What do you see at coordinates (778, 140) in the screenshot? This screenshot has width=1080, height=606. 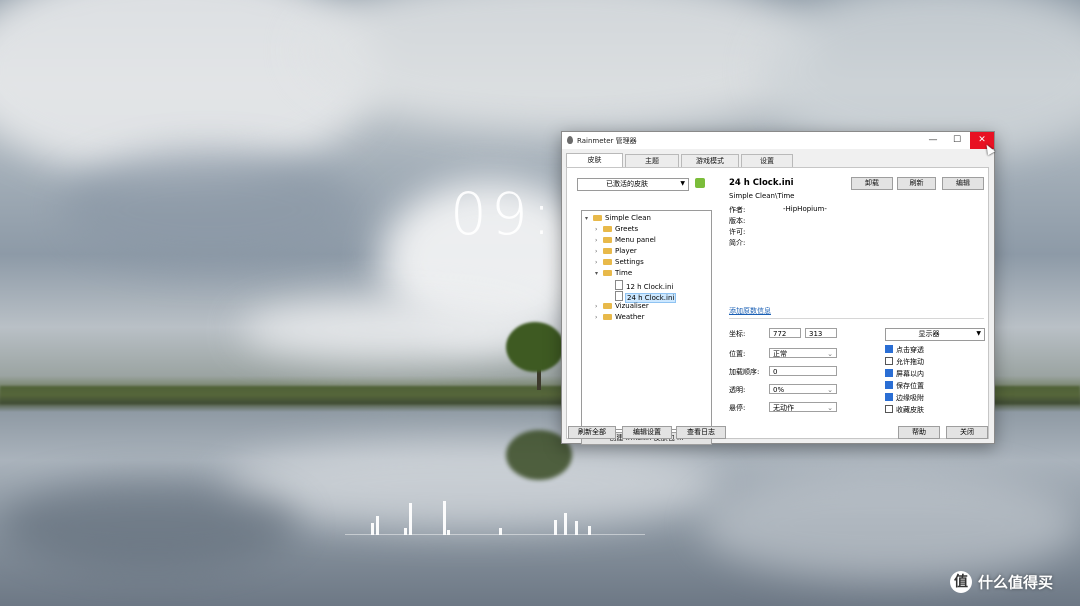 I see `title-bar: Rainmeter 管理器 — ☐ ✕` at bounding box center [778, 140].